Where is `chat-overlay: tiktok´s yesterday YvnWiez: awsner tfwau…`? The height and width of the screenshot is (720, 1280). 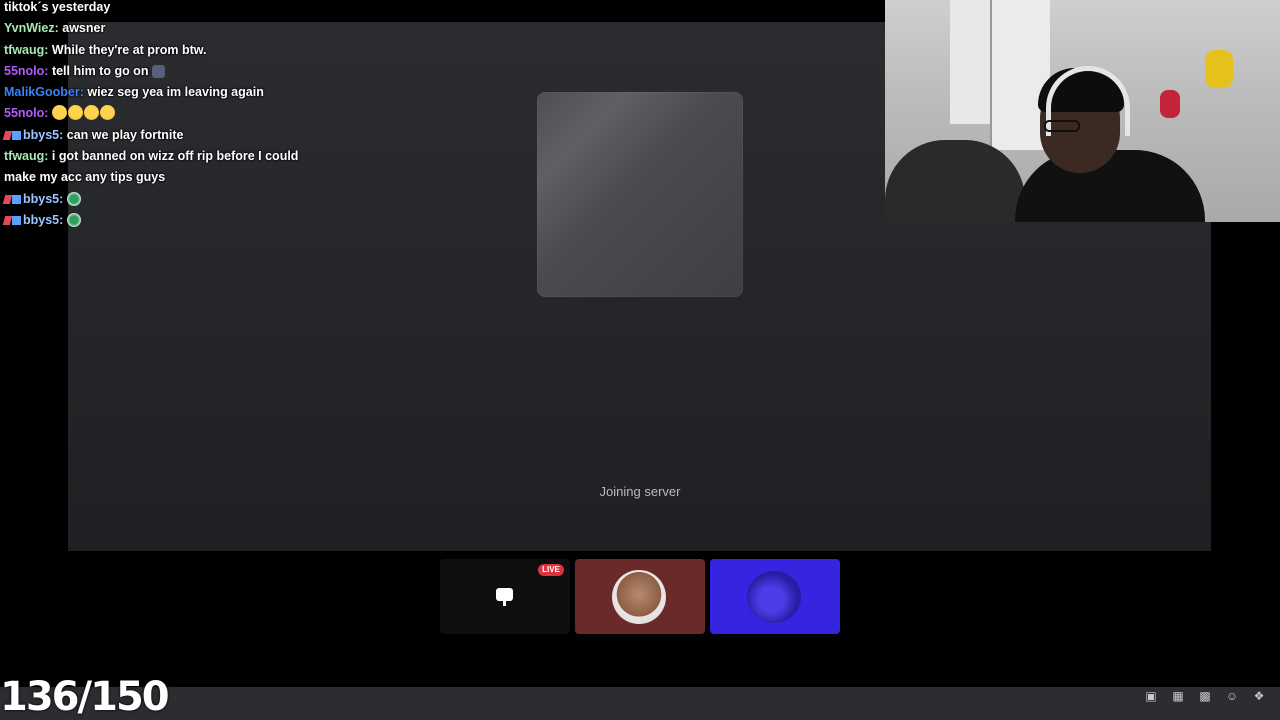 chat-overlay: tiktok´s yesterday YvnWiez: awsner tfwau… is located at coordinates (153, 115).